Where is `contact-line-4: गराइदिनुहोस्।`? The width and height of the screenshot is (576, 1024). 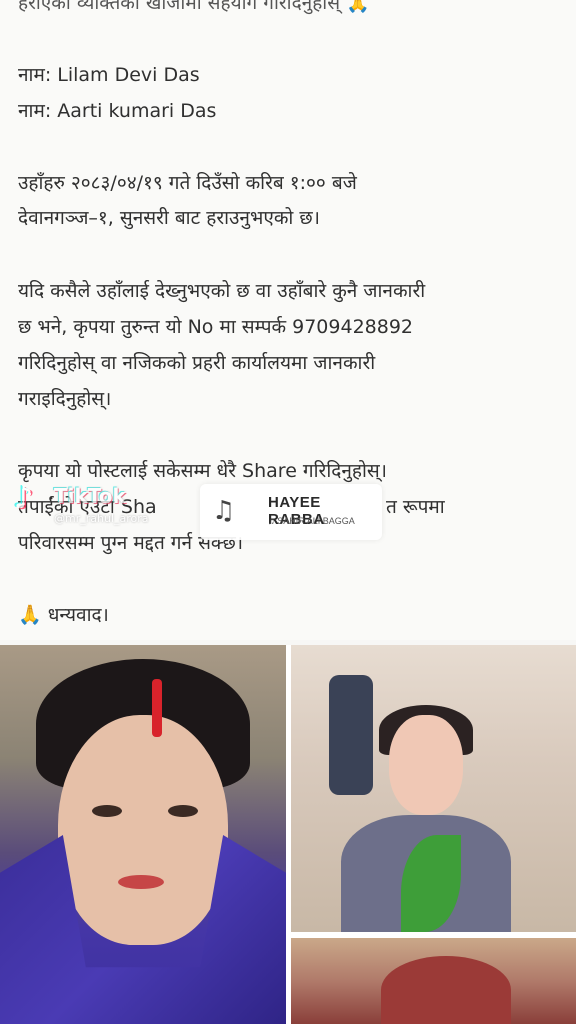
contact-line-4: गराइदिनुहोस्। is located at coordinates (65, 399).